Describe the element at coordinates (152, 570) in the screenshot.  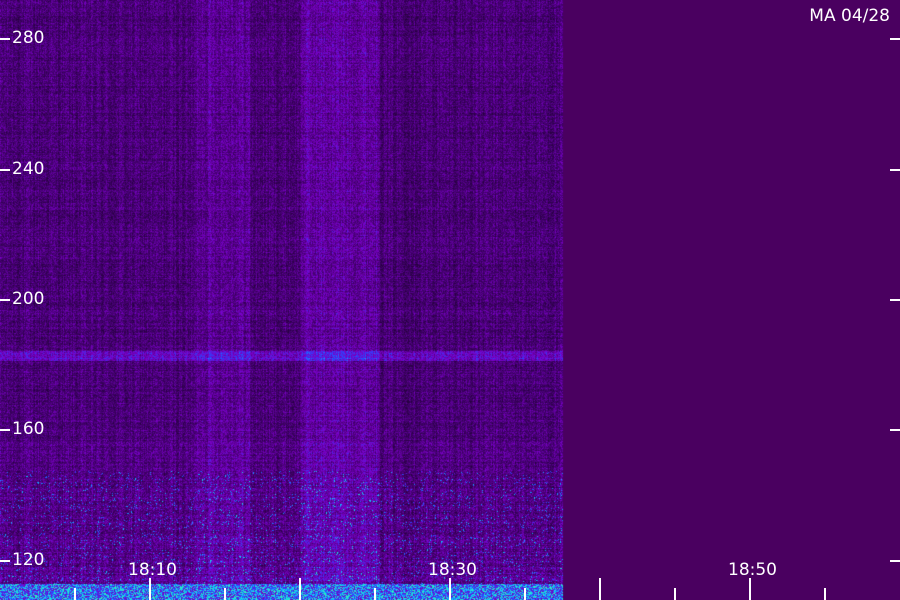
I see `x-tick-label: 18:10` at that location.